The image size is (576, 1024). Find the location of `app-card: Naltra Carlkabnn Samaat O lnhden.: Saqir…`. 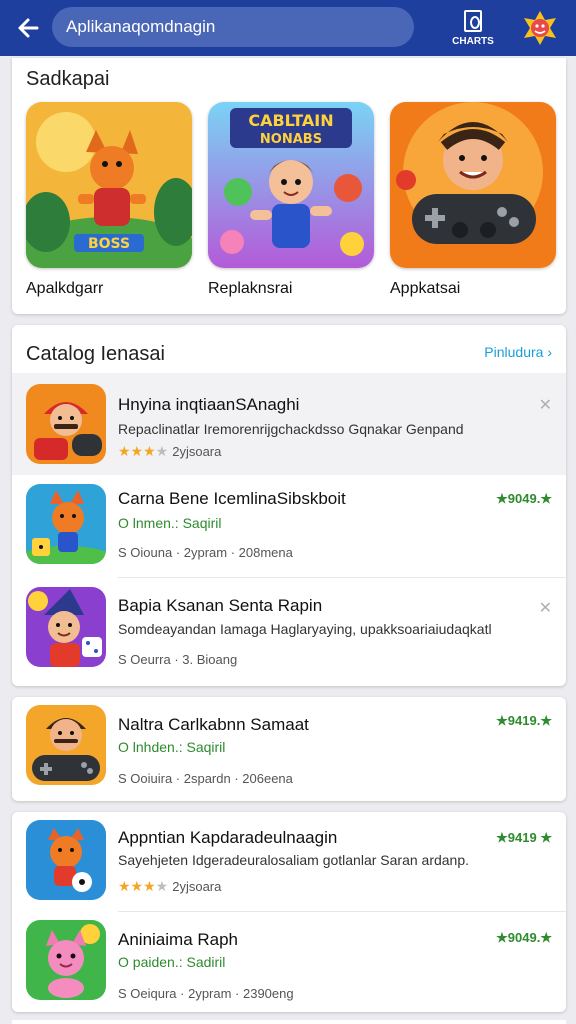

app-card: Naltra Carlkabnn Samaat O lnhden.: Saqir… is located at coordinates (289, 749).